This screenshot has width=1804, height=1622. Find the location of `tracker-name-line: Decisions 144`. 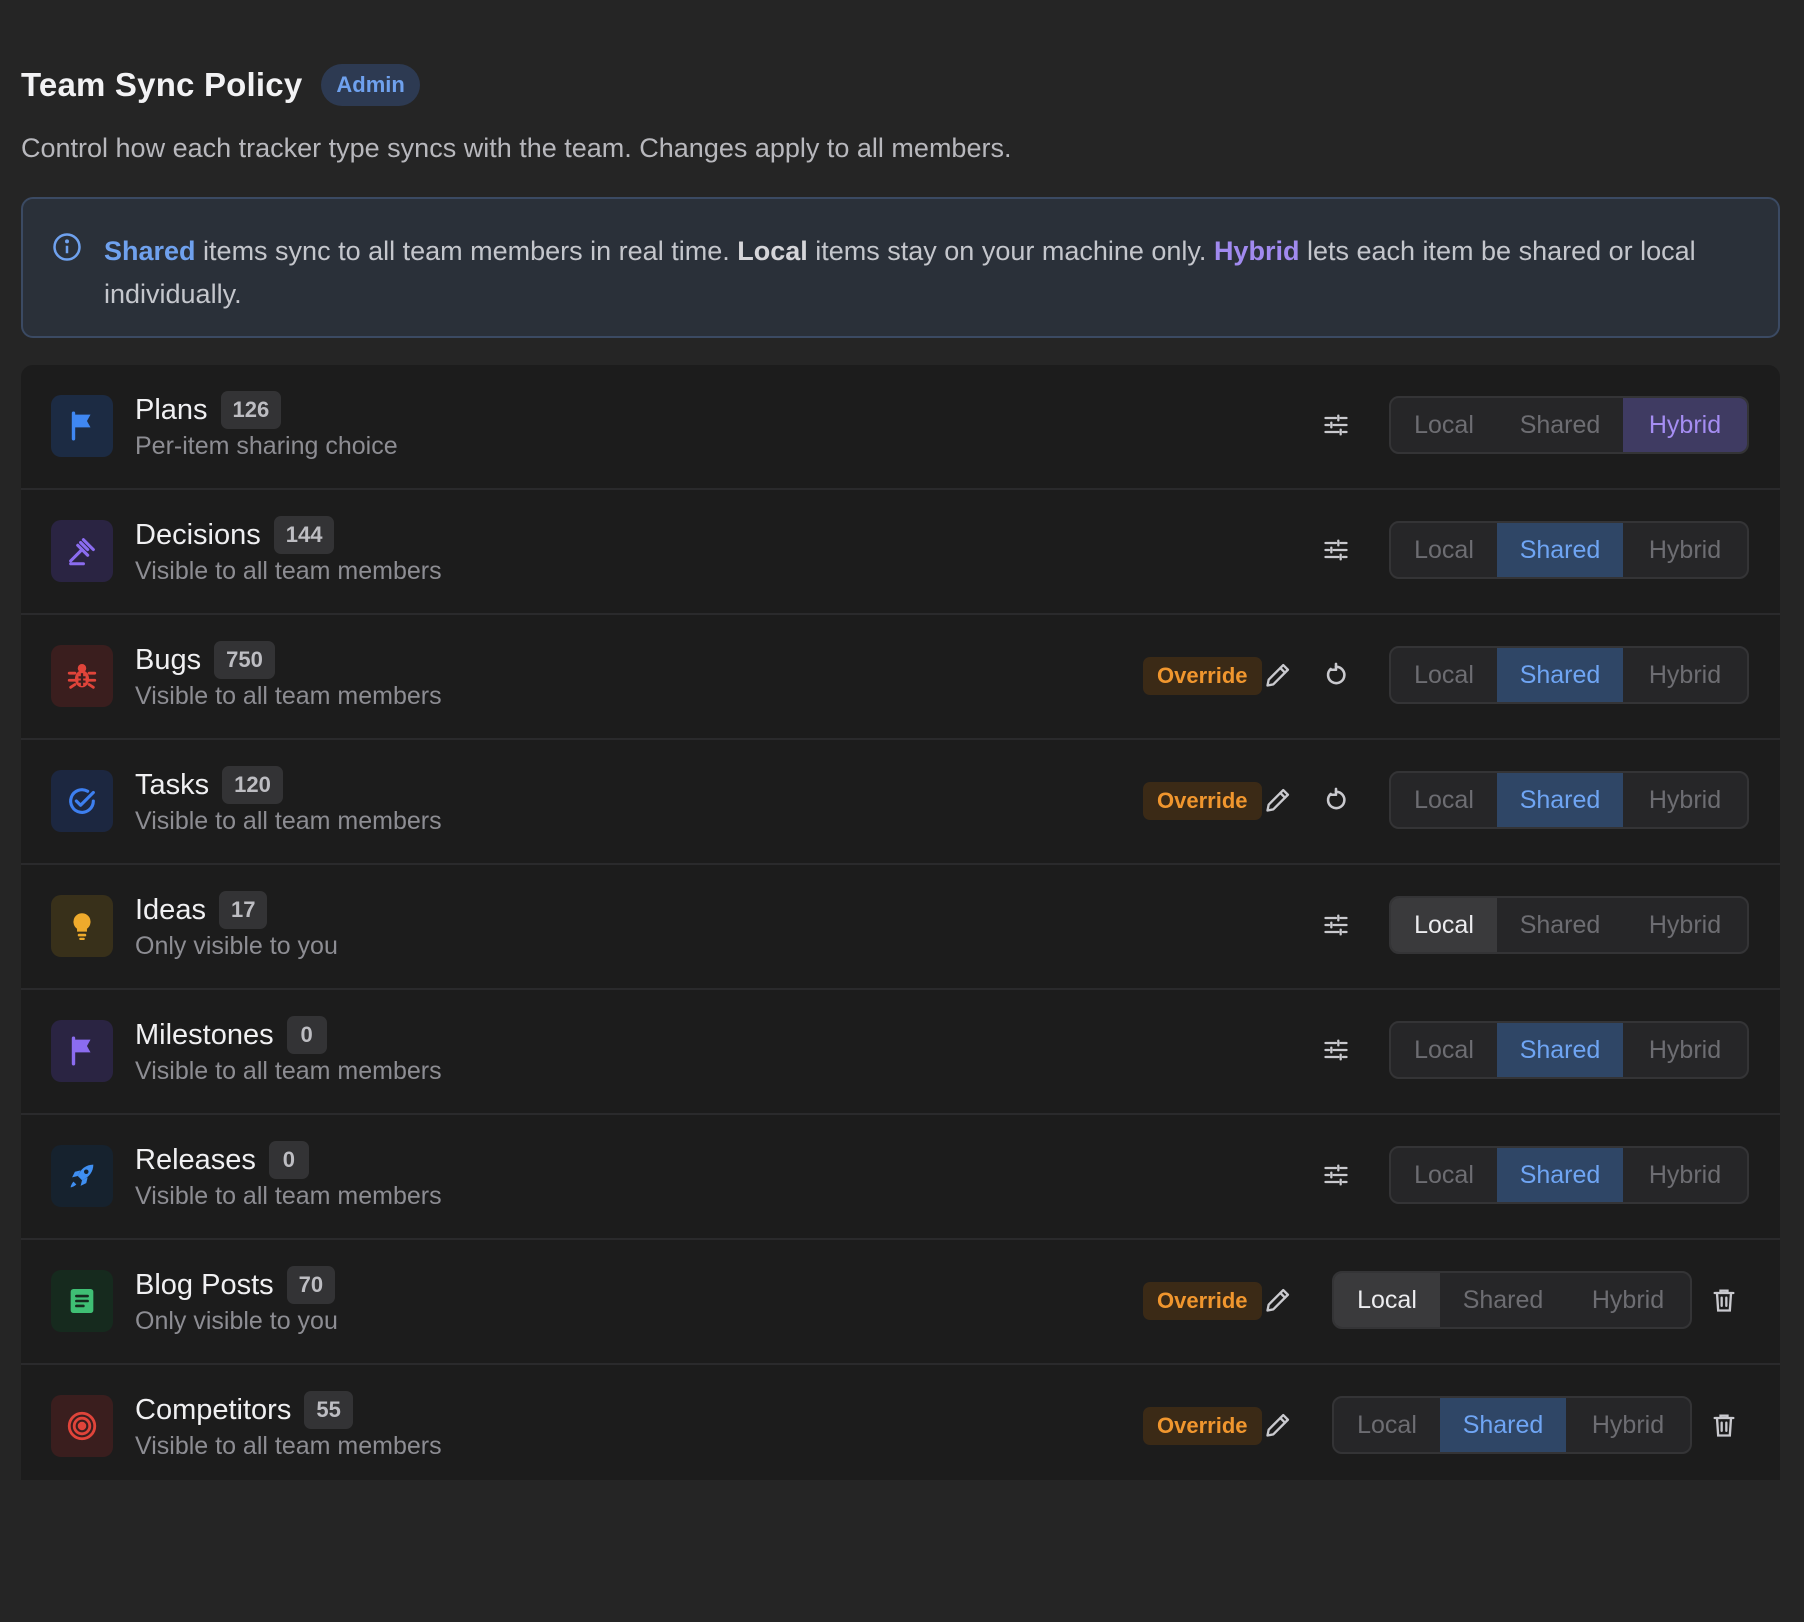

tracker-name-line: Decisions 144 is located at coordinates (235, 535).